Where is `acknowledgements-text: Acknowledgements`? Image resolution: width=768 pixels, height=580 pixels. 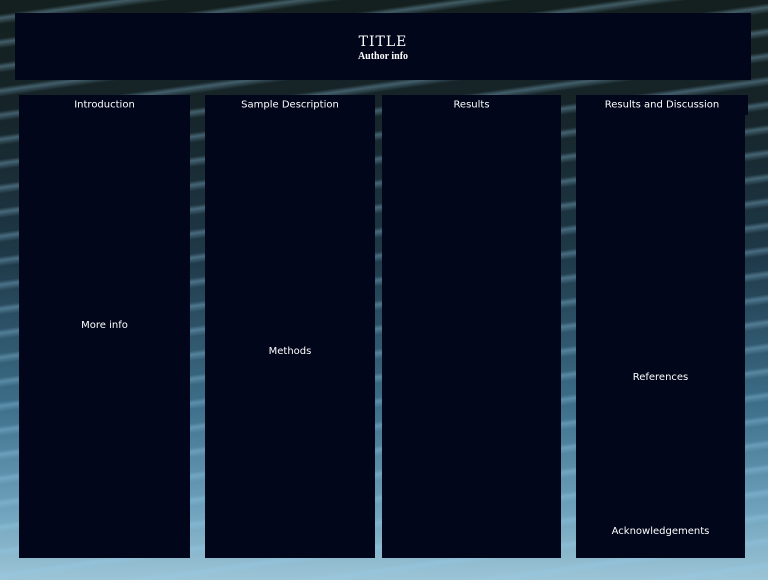
acknowledgements-text: Acknowledgements is located at coordinates (660, 531).